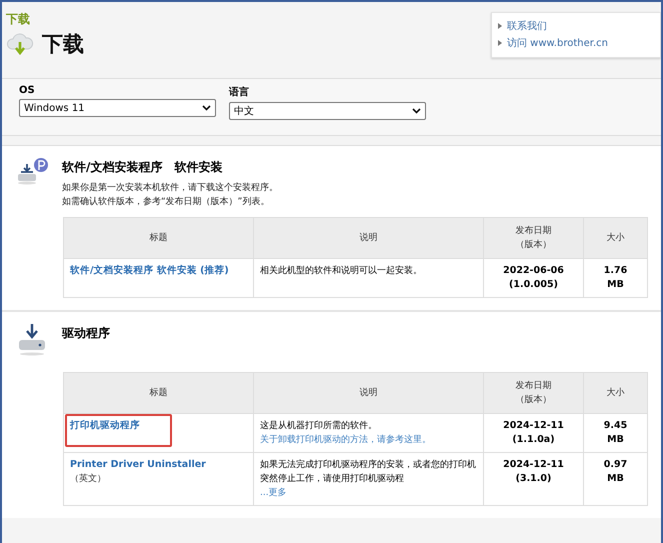  Describe the element at coordinates (533, 471) in the screenshot. I see `release-date: 2024-12-11 (3.1.0)` at that location.